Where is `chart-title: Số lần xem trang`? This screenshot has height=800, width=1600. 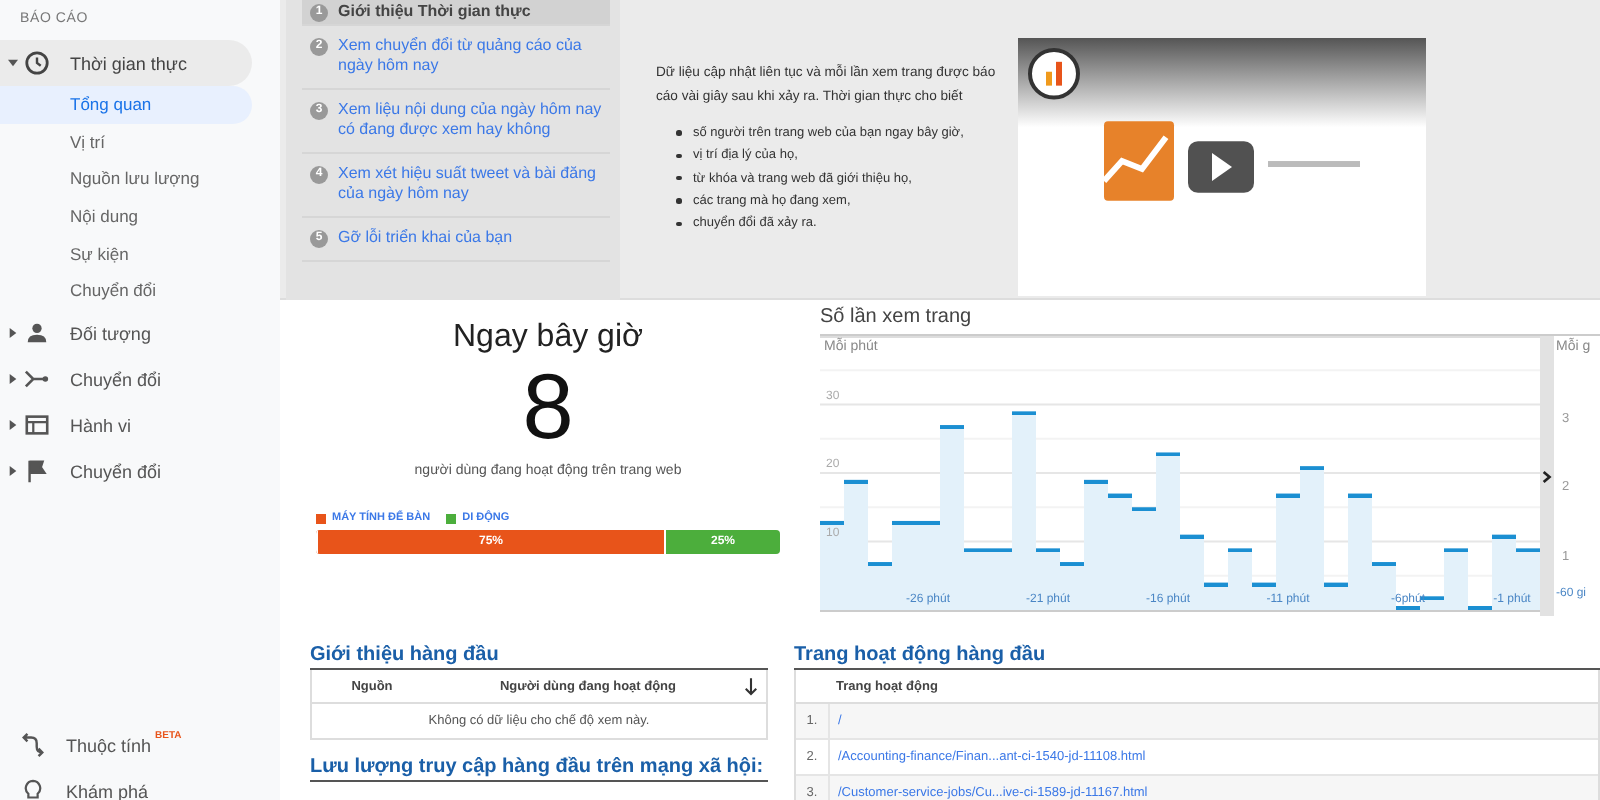
chart-title: Số lần xem trang is located at coordinates (1210, 318).